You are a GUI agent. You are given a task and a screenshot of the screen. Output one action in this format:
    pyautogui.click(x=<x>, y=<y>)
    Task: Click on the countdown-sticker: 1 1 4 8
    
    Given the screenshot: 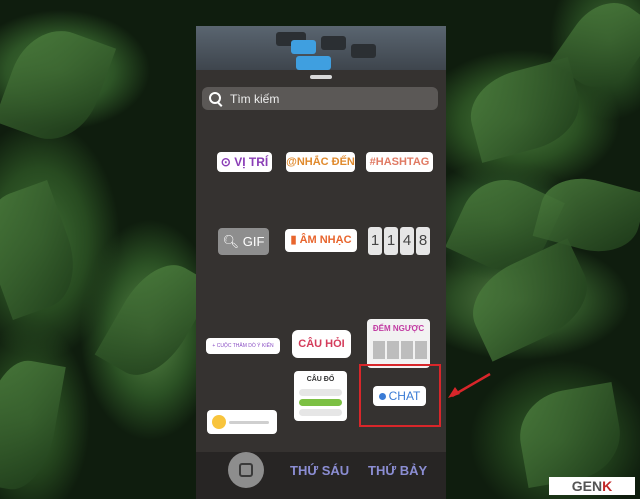 What is the action you would take?
    pyautogui.click(x=399, y=241)
    